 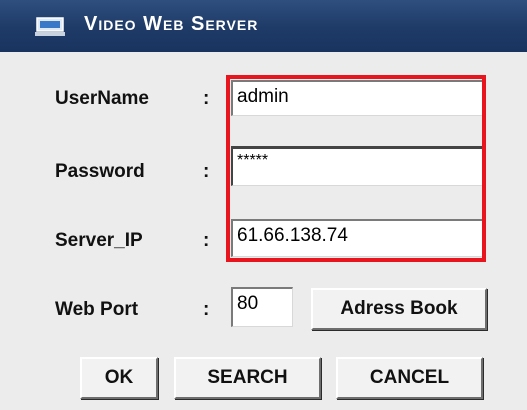 What do you see at coordinates (206, 98) in the screenshot?
I see `username-colon: :` at bounding box center [206, 98].